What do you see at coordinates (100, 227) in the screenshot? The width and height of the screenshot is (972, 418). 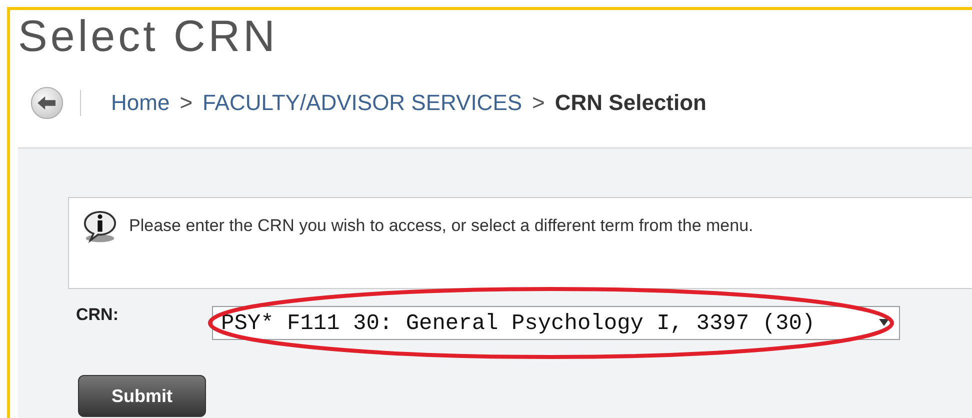 I see `info-speech-bubble-icon` at bounding box center [100, 227].